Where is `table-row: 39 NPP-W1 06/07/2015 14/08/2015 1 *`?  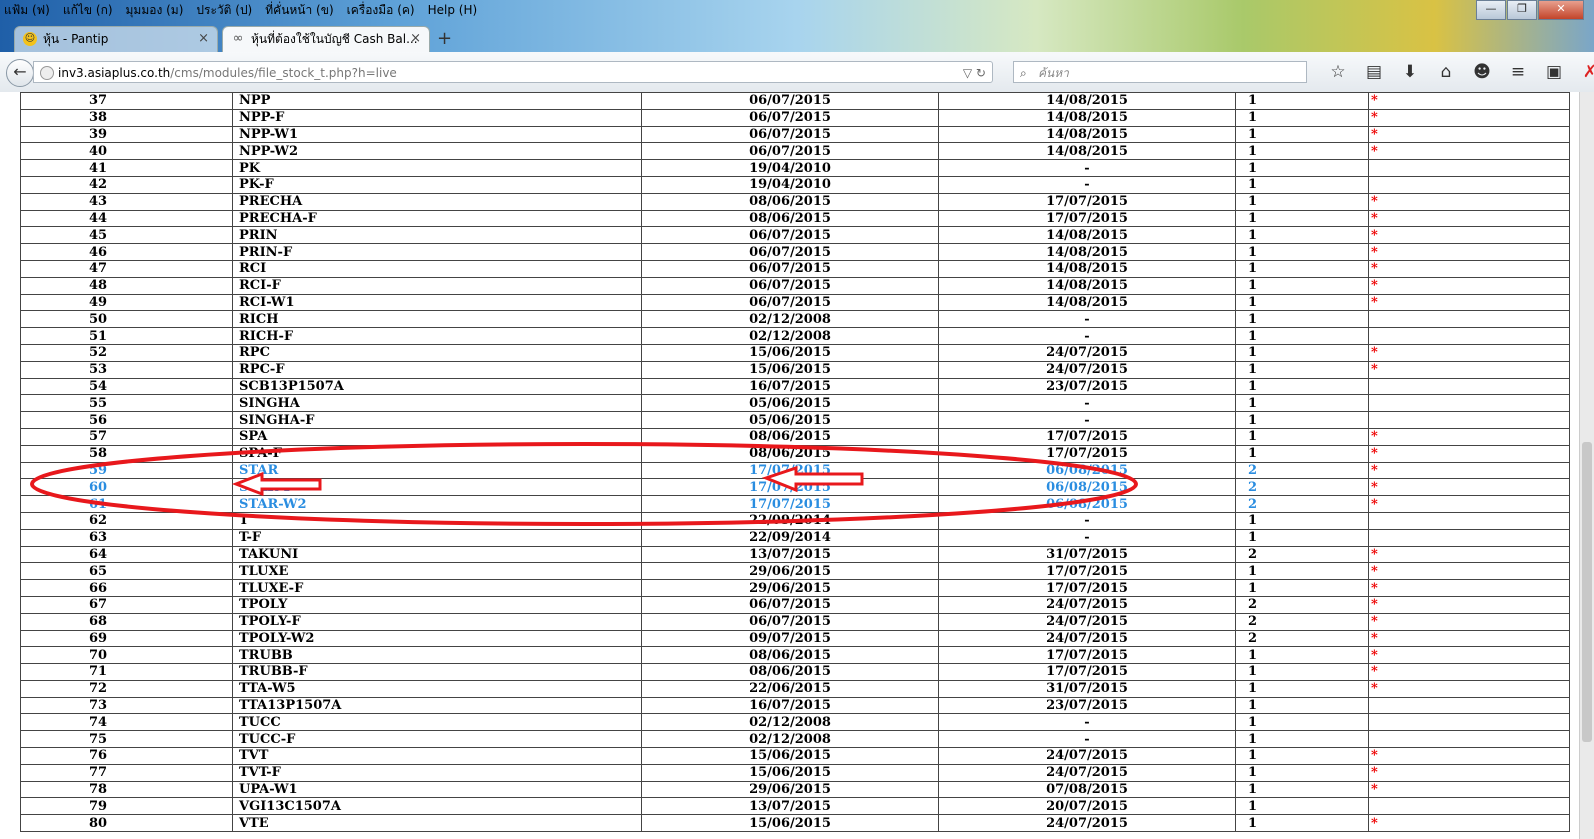
table-row: 39 NPP-W1 06/07/2015 14/08/2015 1 * is located at coordinates (795, 134).